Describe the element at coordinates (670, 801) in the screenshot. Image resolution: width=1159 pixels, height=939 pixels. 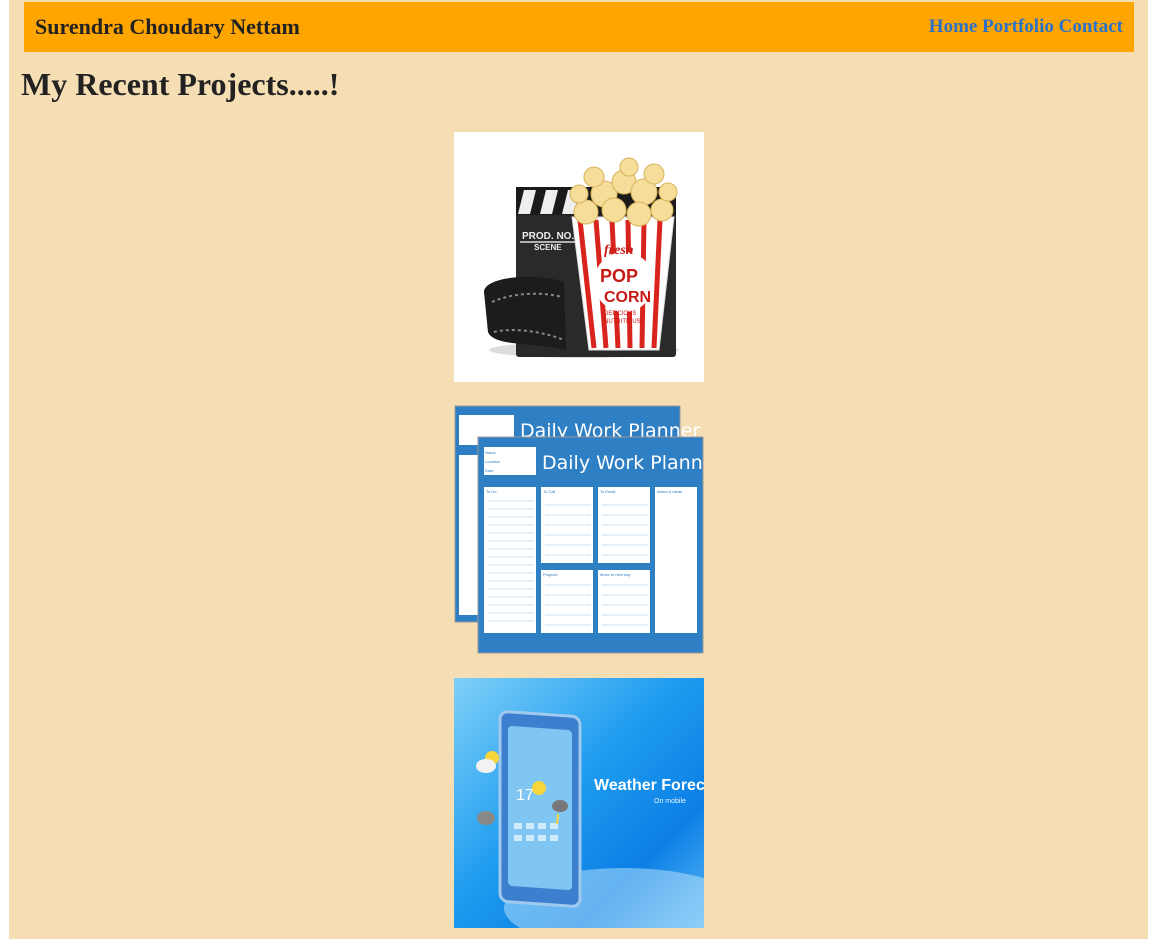
I see `weather-subtitle-text: On mobile` at that location.